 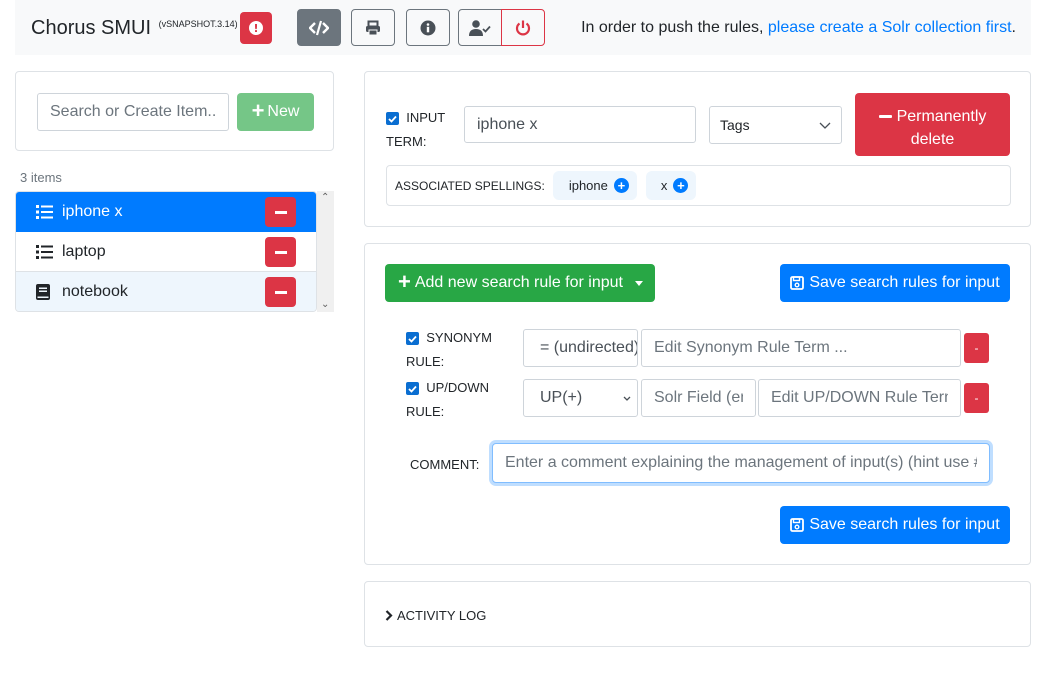 I want to click on user-check-icon, so click(x=480, y=27).